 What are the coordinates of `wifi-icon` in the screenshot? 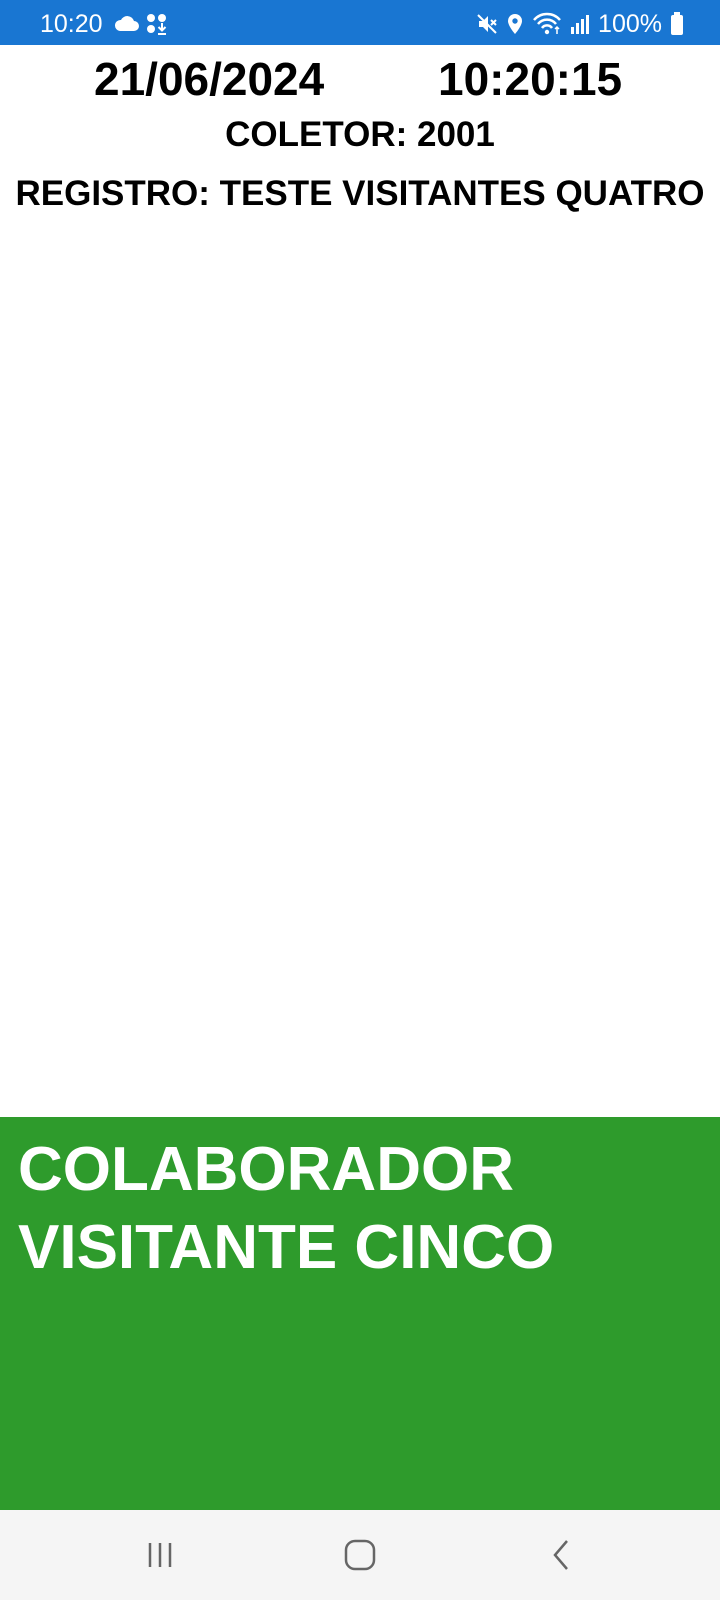 It's located at (547, 24).